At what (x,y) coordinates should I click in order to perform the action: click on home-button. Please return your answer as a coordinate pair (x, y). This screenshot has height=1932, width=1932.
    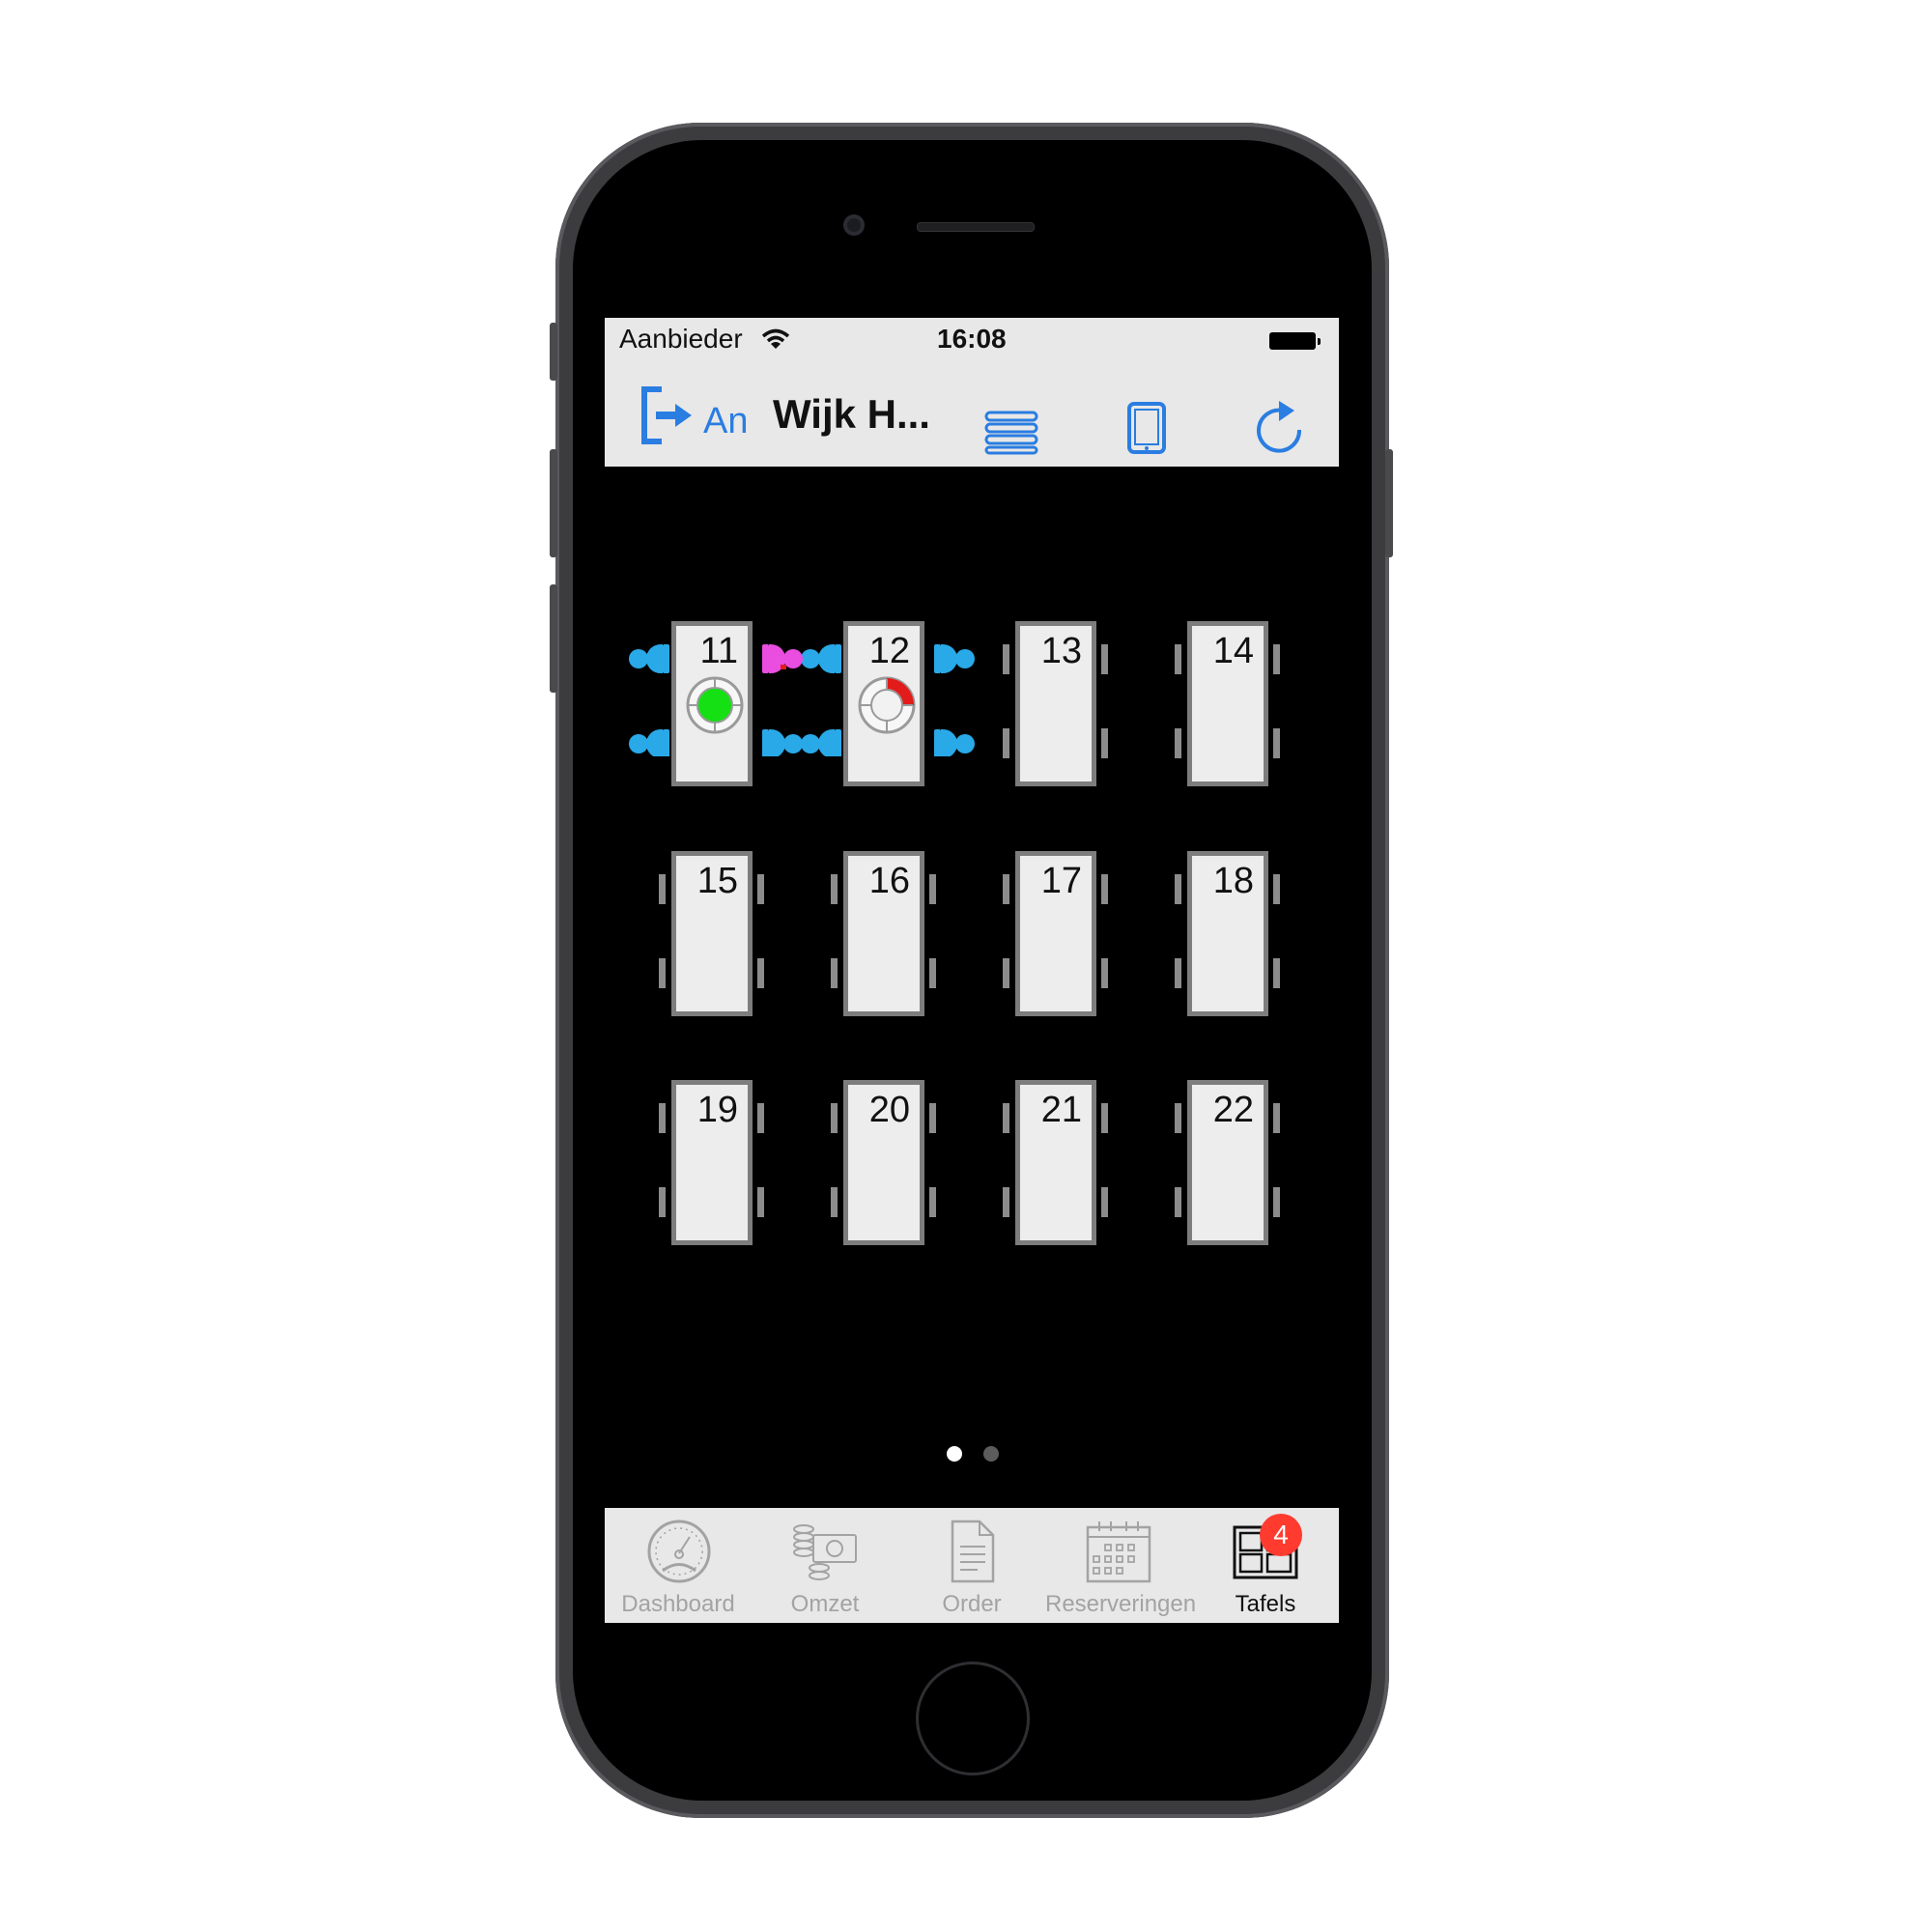
    Looking at the image, I should click on (973, 1719).